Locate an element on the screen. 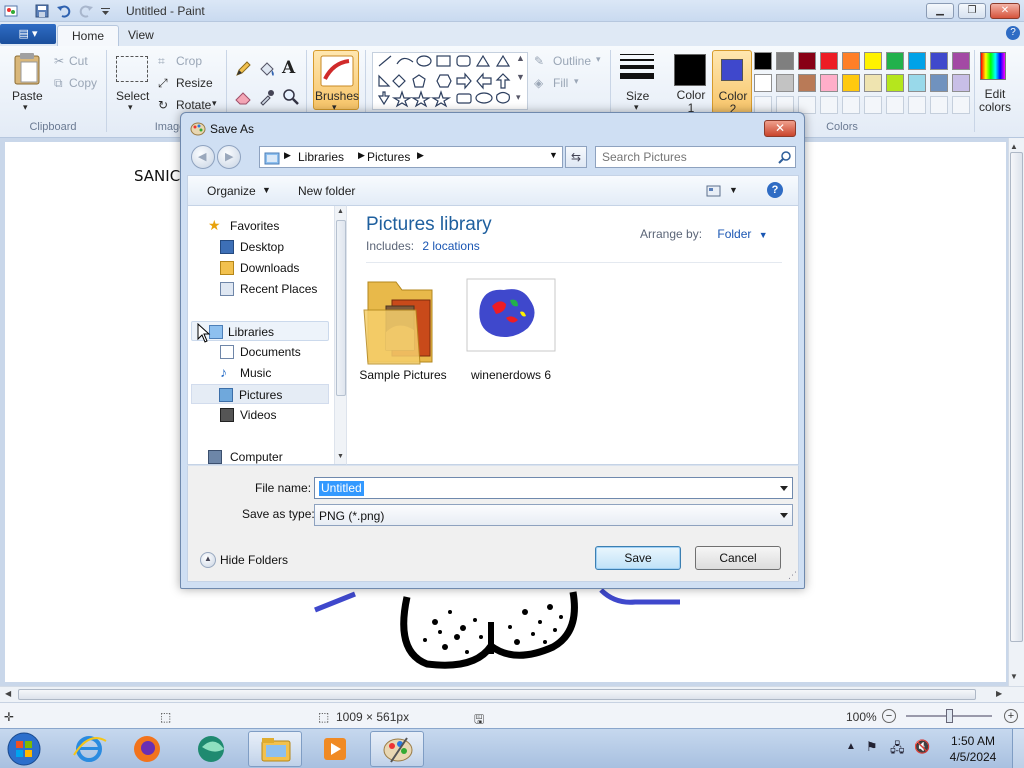 Image resolution: width=1024 pixels, height=768 pixels. start-button is located at coordinates (27, 749).